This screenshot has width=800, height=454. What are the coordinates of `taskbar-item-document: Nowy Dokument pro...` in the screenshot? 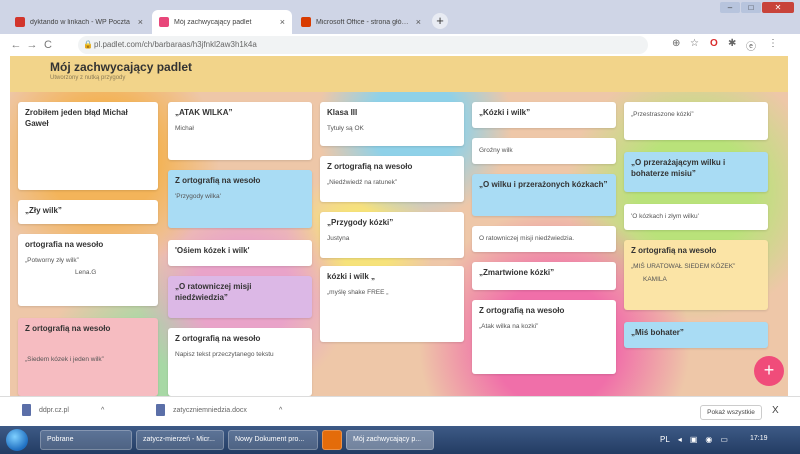 It's located at (273, 440).